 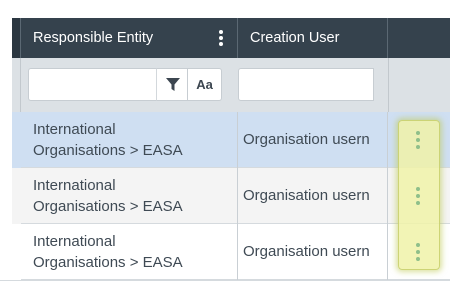 I want to click on column-header-actions, so click(x=419, y=38).